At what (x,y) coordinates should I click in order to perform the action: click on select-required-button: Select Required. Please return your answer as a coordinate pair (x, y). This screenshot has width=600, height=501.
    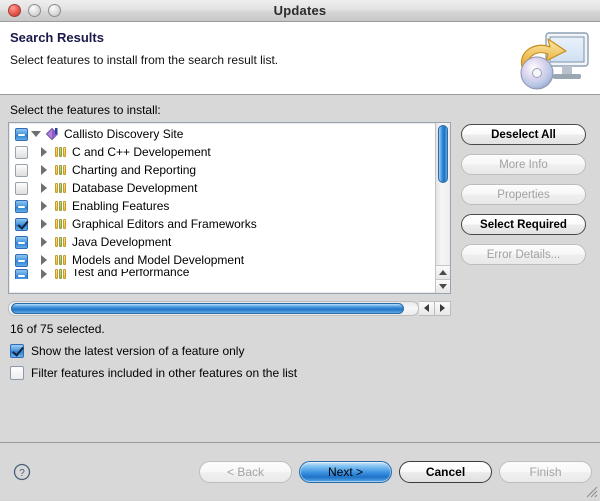
    Looking at the image, I should click on (523, 224).